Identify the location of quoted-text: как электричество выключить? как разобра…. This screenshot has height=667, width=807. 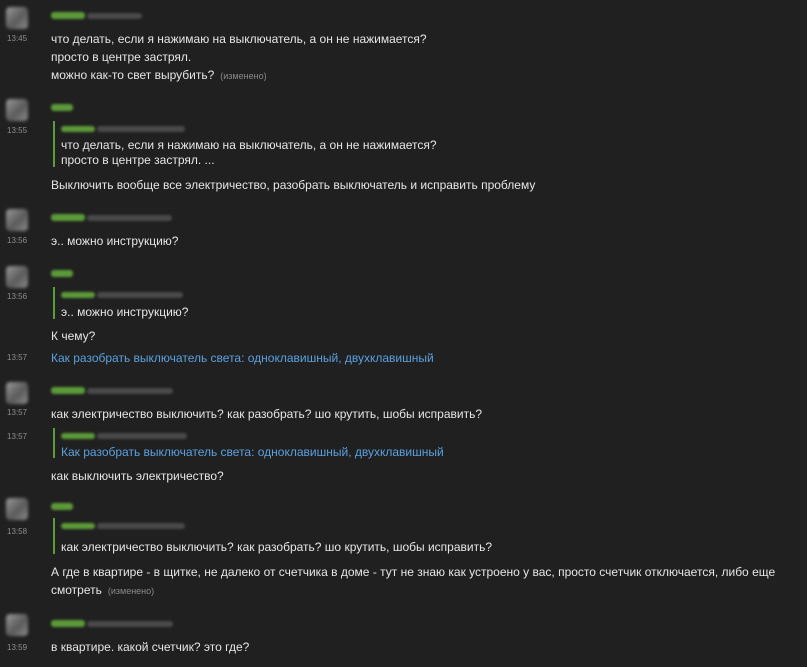
(277, 547).